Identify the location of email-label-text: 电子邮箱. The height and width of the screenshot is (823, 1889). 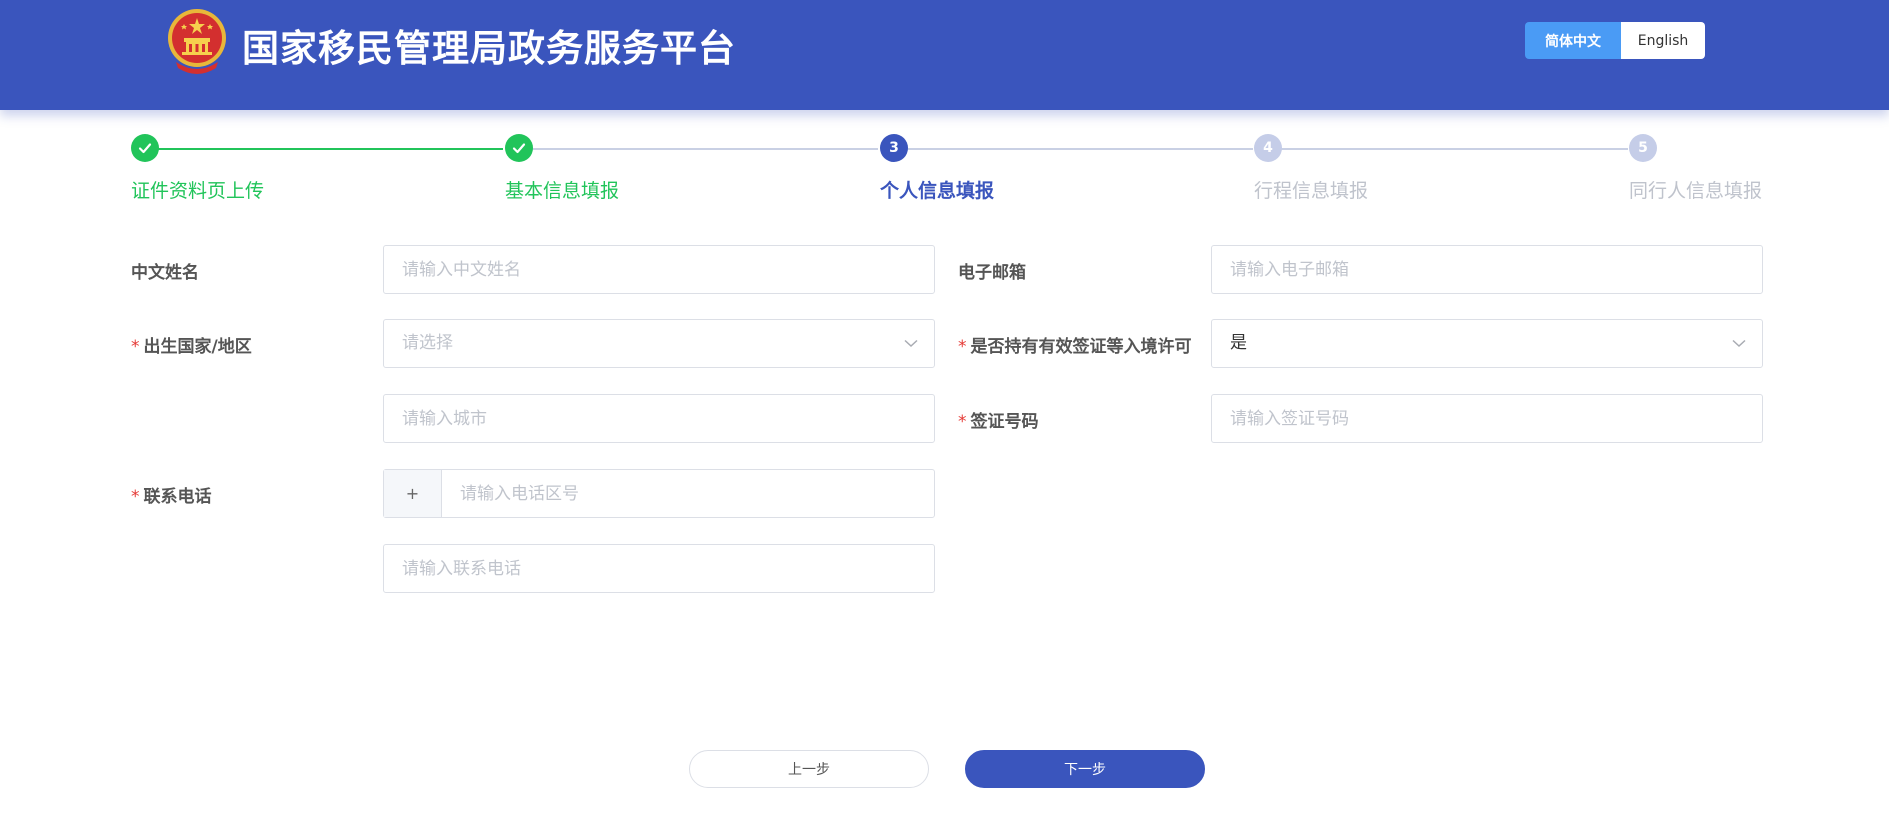
(992, 273).